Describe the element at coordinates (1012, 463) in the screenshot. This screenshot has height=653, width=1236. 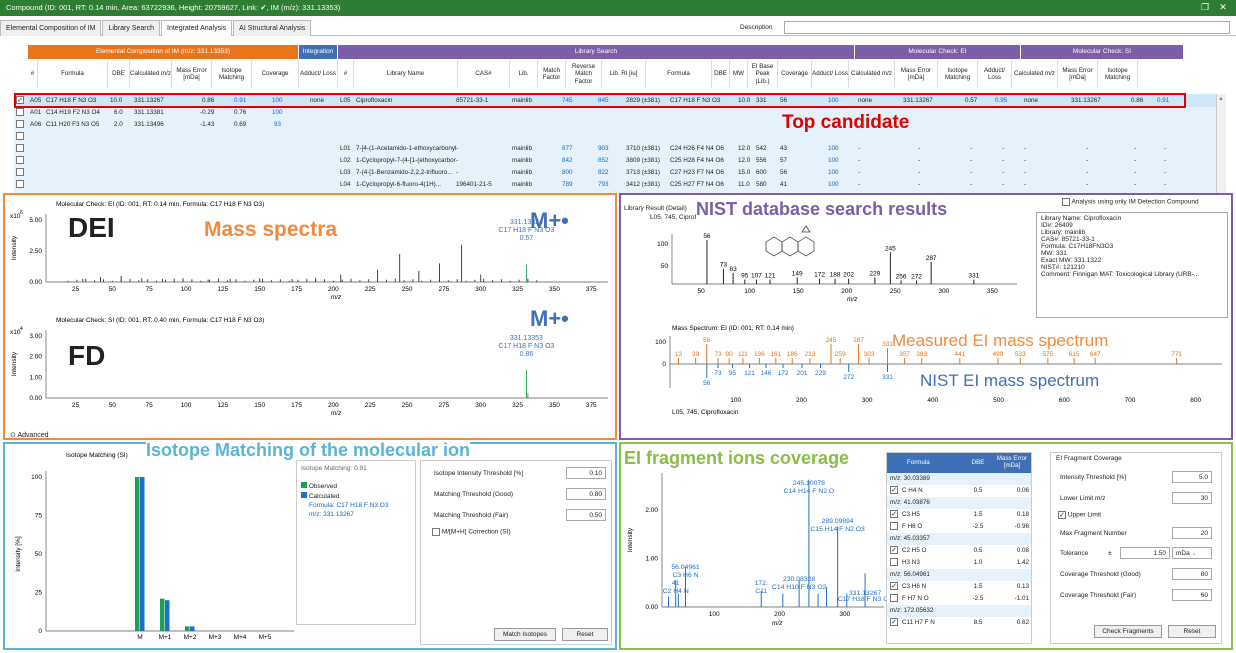
I see `frag-col-err: Mass Error [mDa]` at that location.